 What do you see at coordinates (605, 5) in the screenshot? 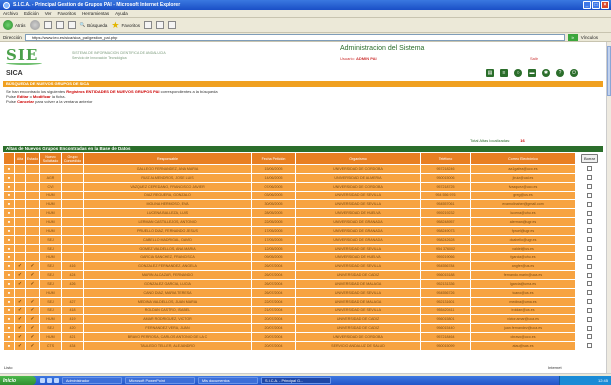
I see `close-button: ×` at bounding box center [605, 5].